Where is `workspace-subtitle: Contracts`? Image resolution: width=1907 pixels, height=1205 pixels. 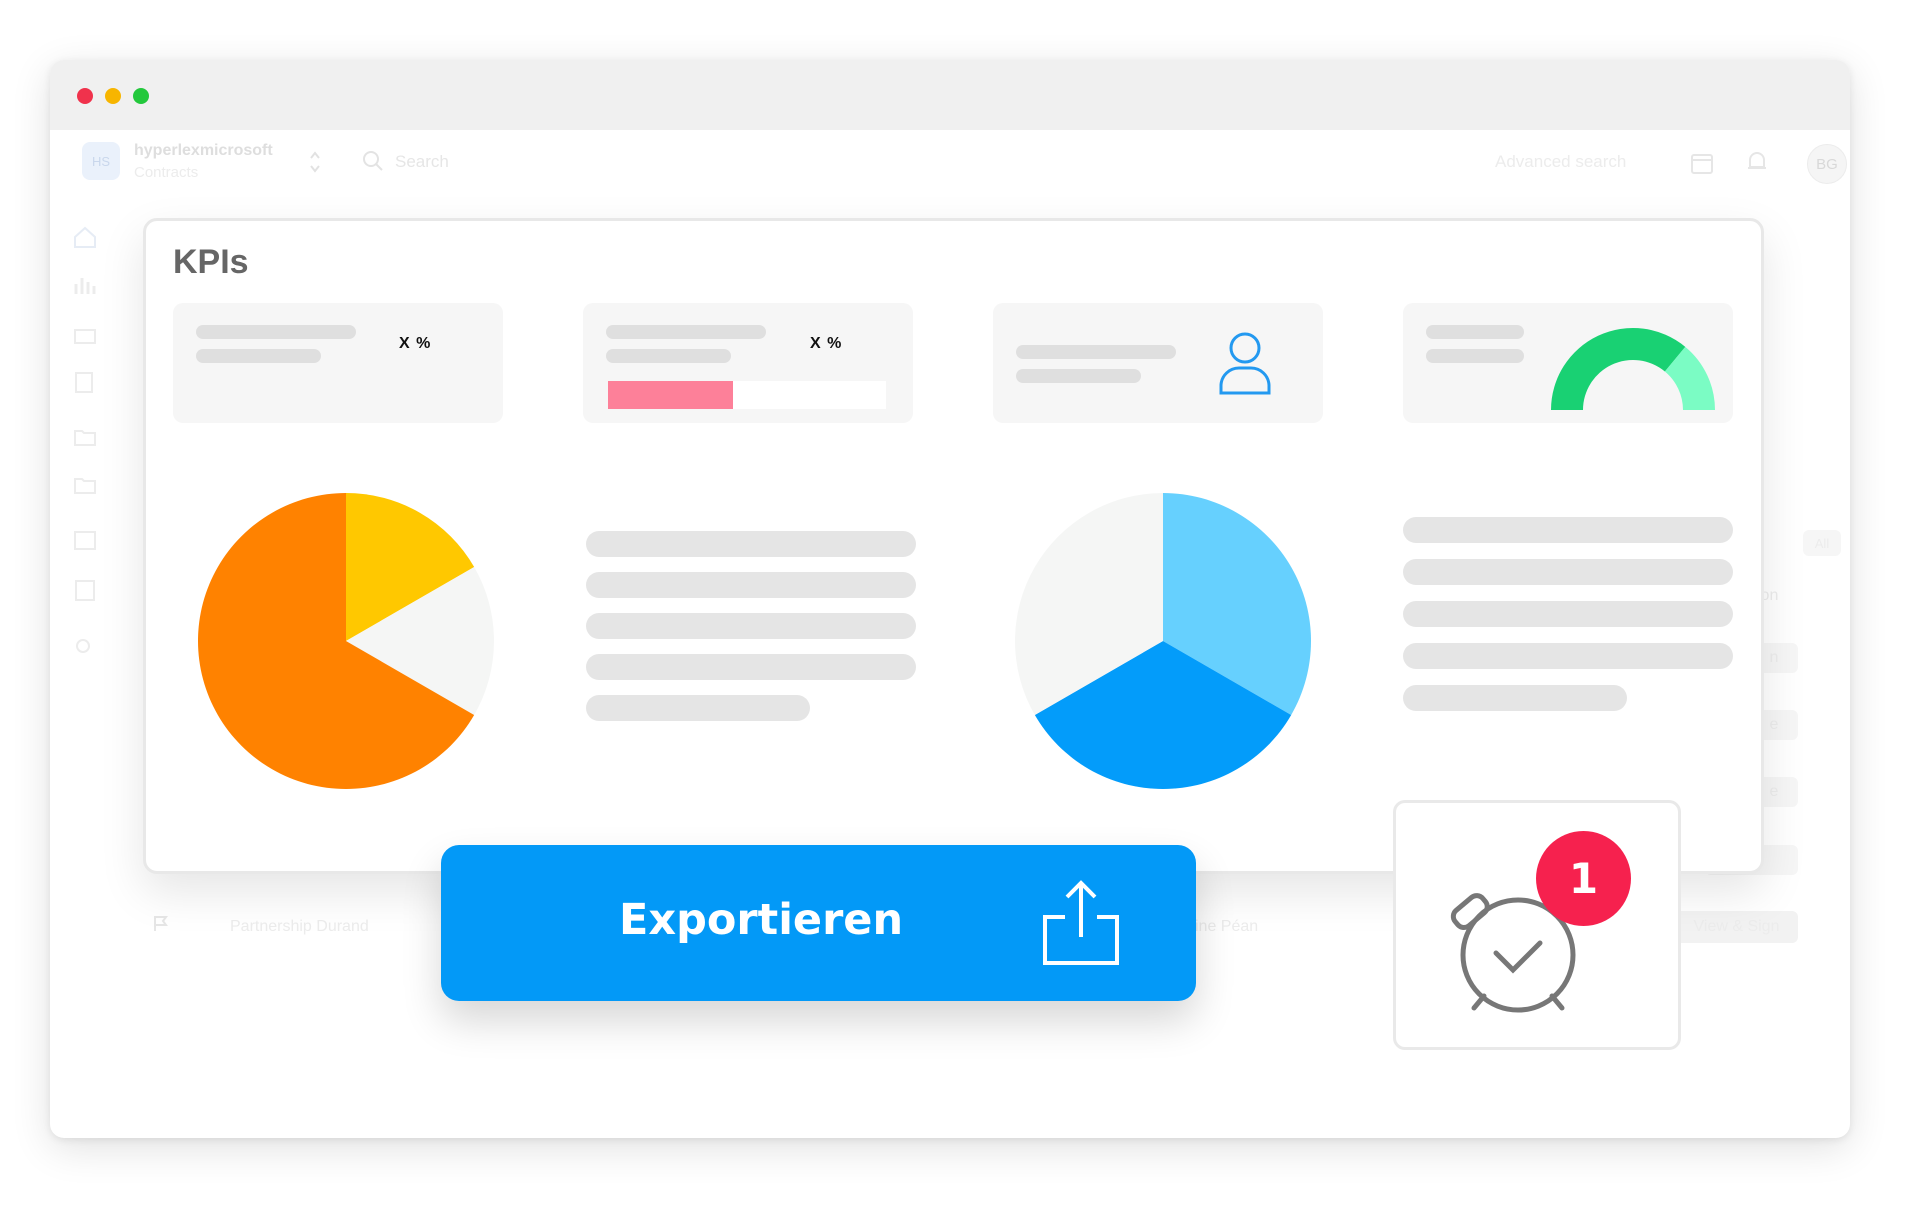
workspace-subtitle: Contracts is located at coordinates (166, 172).